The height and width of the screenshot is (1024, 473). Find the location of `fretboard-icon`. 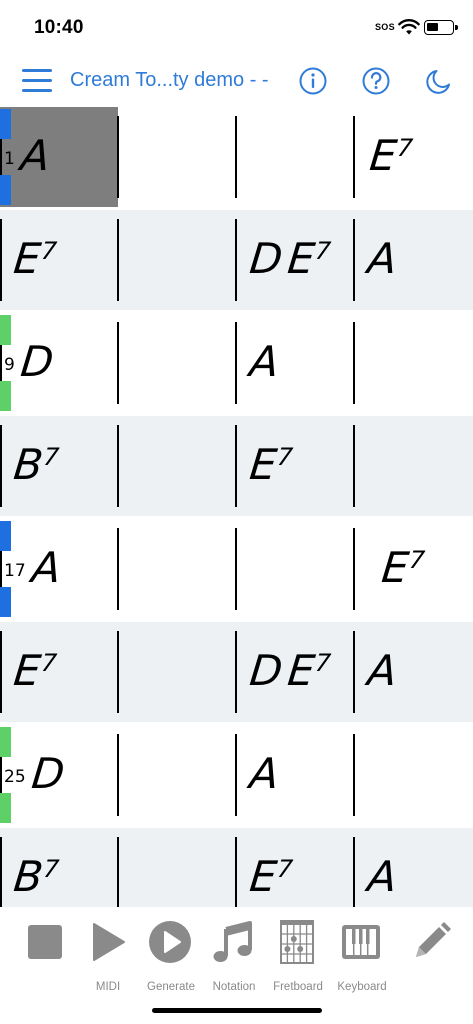

fretboard-icon is located at coordinates (297, 942).